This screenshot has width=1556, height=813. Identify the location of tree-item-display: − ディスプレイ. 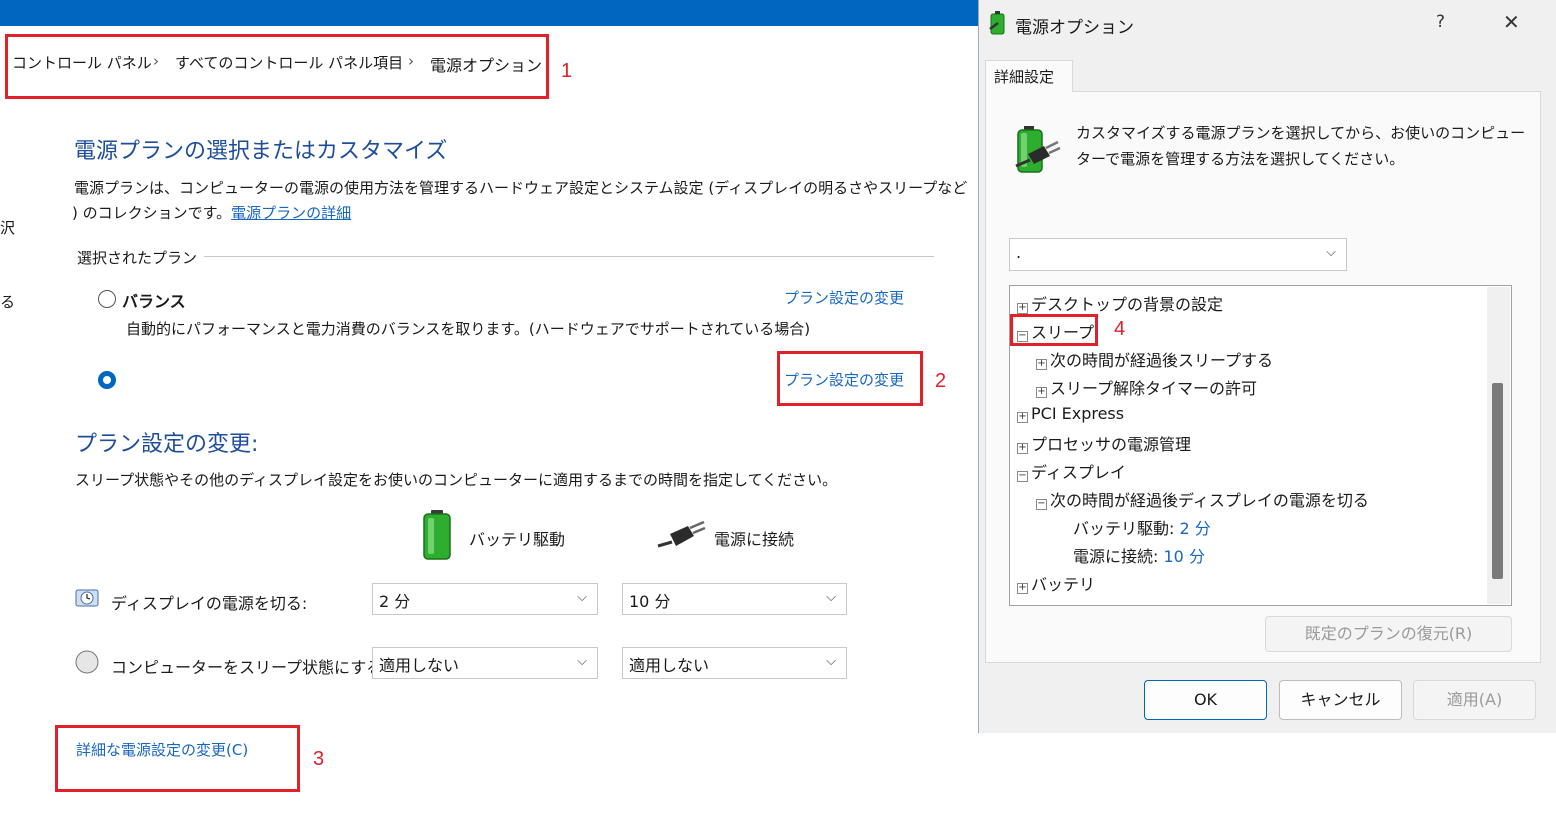
(1071, 471).